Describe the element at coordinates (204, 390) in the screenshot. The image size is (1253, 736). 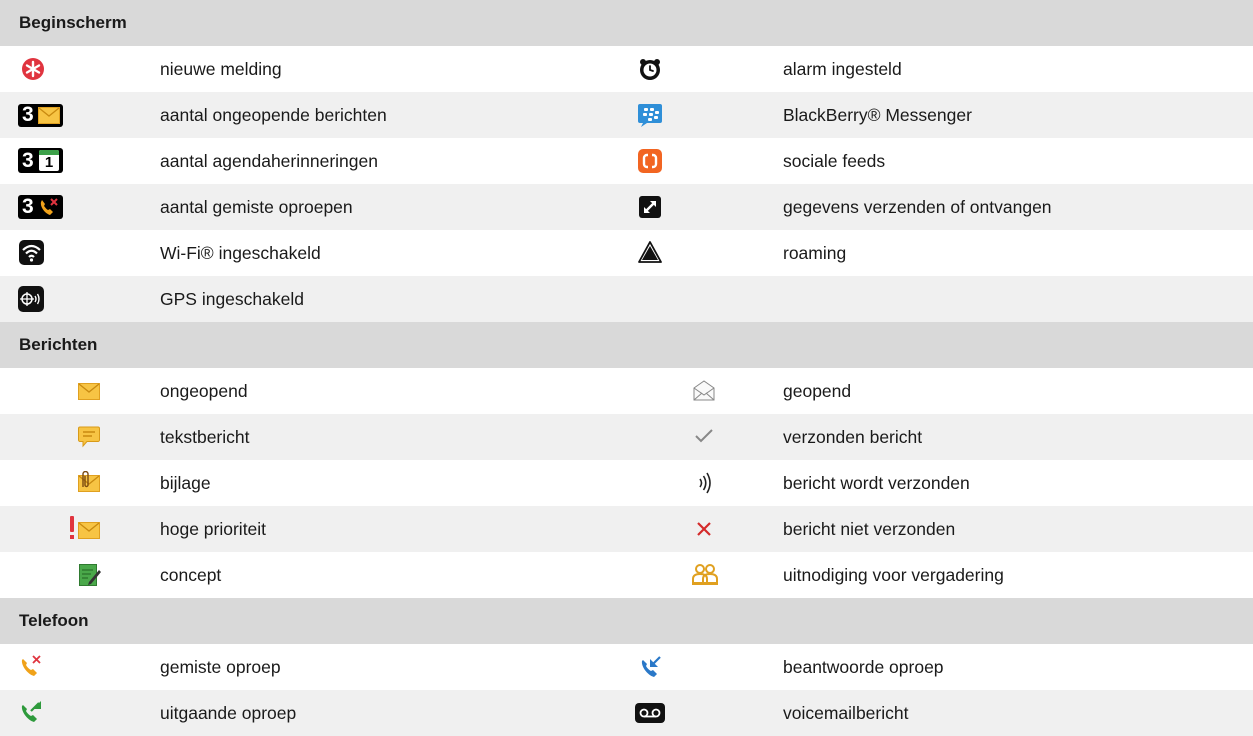
I see `list-item-label: ongeopend` at that location.